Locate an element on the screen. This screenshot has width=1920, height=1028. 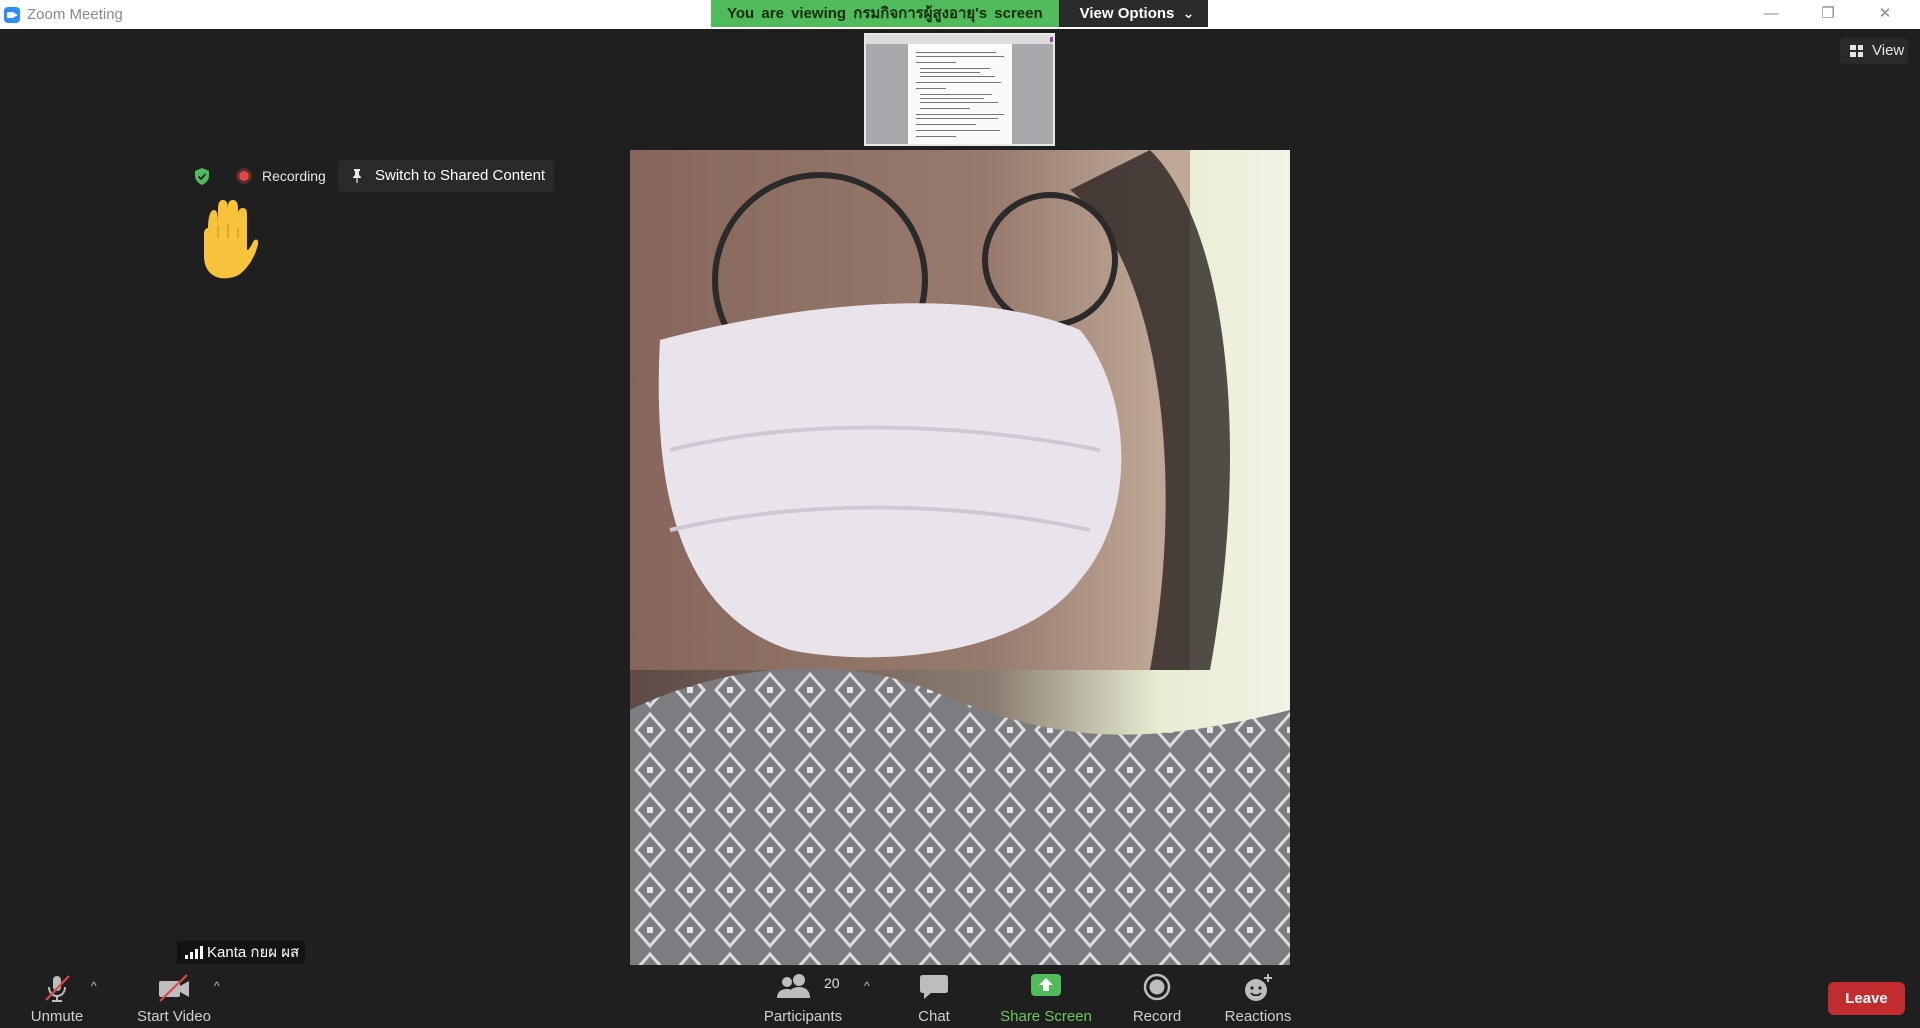
participants-icon is located at coordinates (793, 986).